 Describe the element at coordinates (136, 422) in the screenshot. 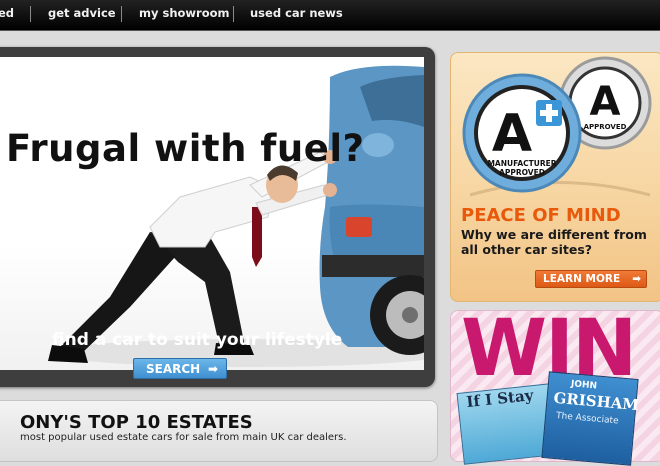

I see `top10-title: ONY'S TOP 10 ESTATES` at that location.